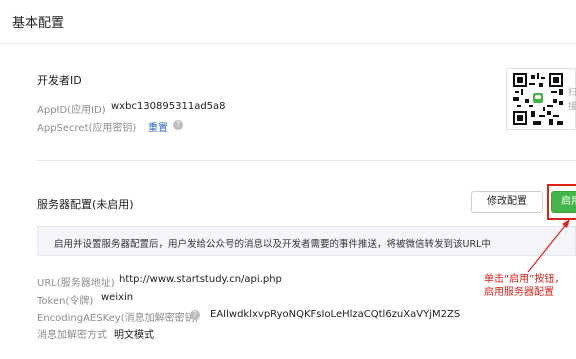  I want to click on annotation-line-1: 单击“启用”按钮，, so click(524, 279).